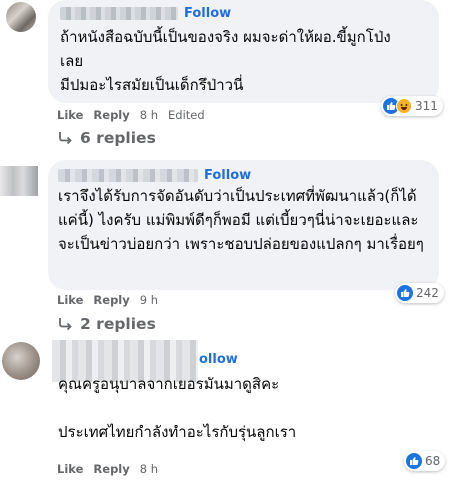 The width and height of the screenshot is (459, 480). I want to click on reaction-summary: 242, so click(419, 293).